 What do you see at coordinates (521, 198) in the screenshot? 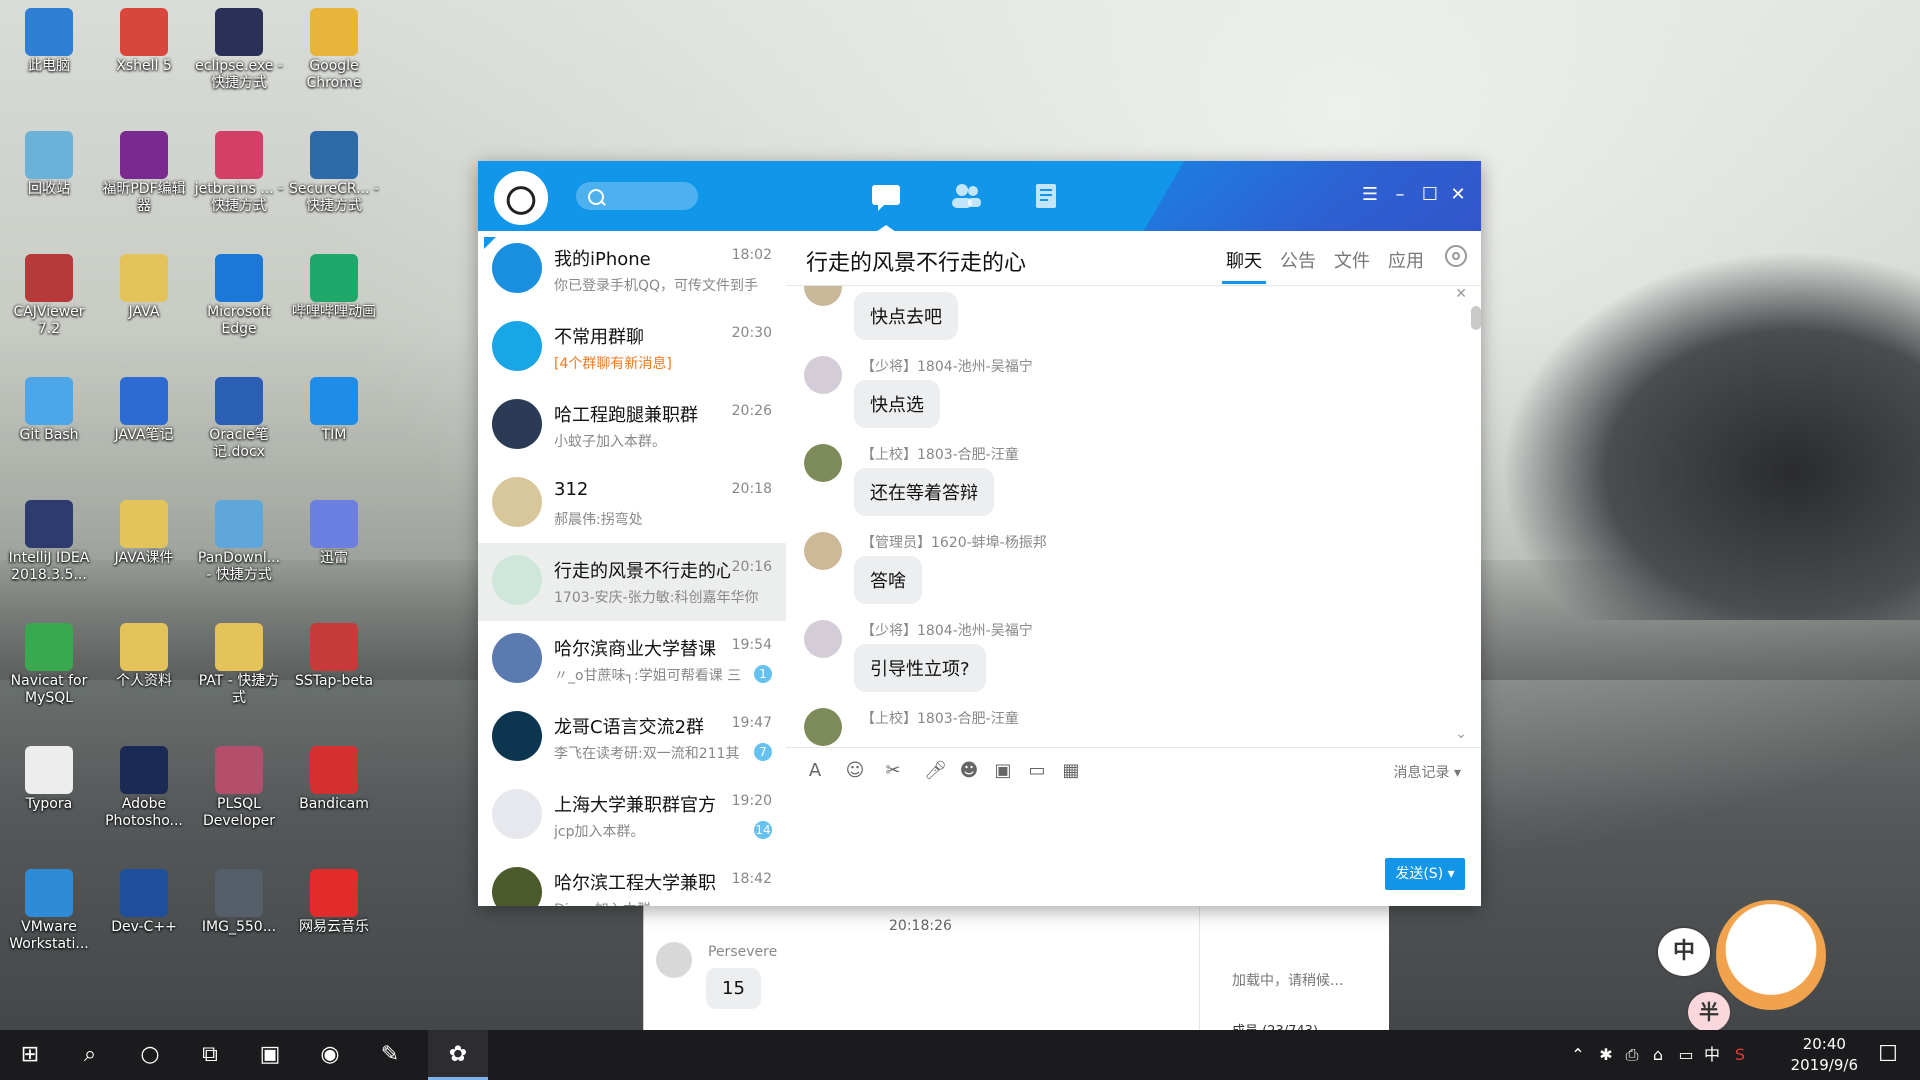
I see `my-avatar` at bounding box center [521, 198].